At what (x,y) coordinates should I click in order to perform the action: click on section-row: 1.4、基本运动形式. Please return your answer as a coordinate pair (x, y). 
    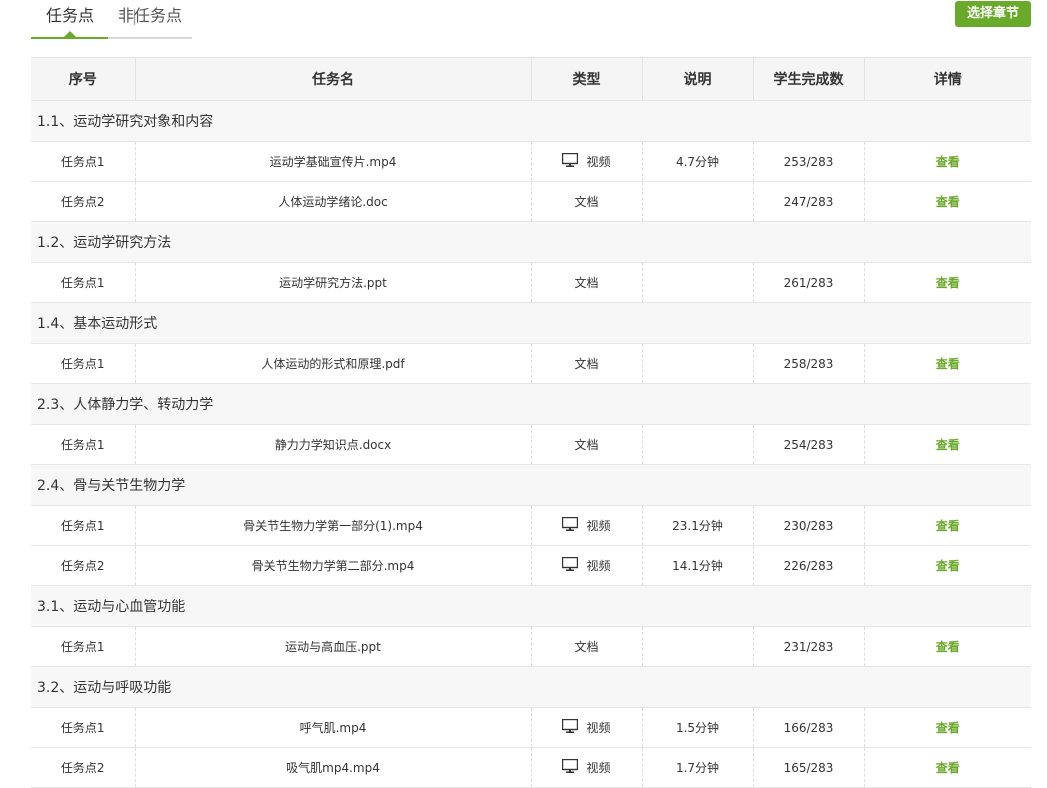
    Looking at the image, I should click on (531, 323).